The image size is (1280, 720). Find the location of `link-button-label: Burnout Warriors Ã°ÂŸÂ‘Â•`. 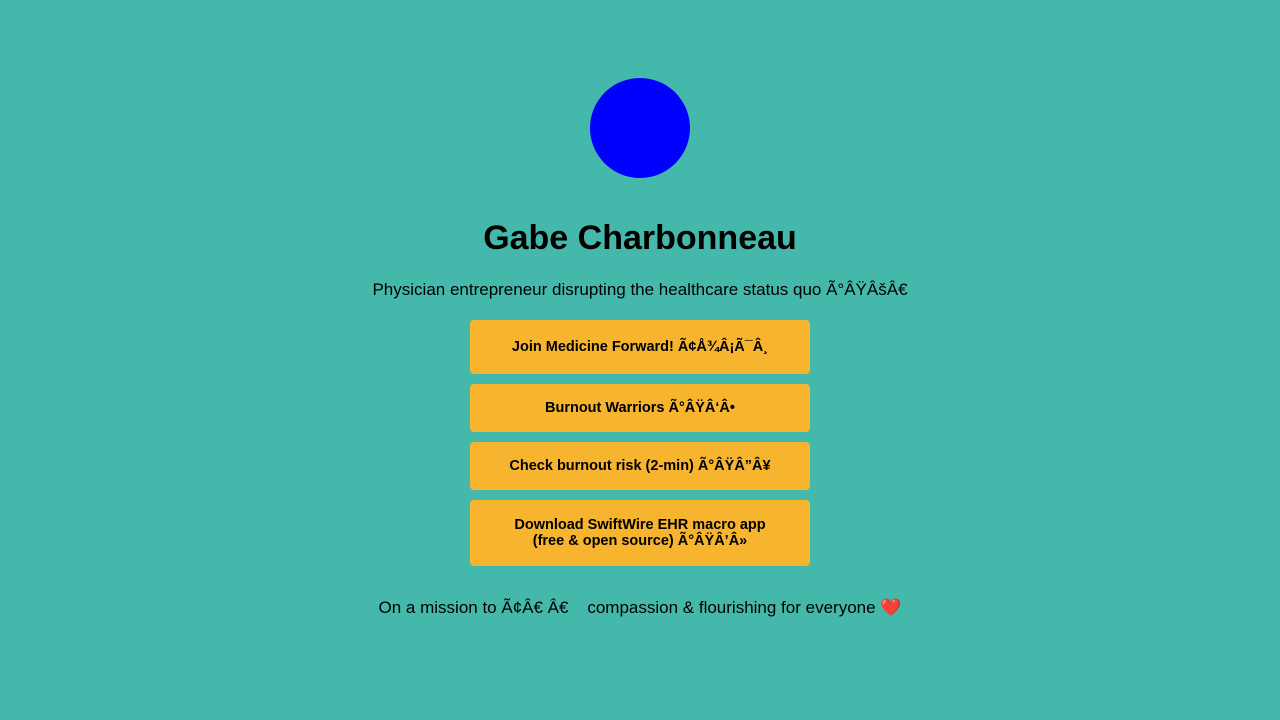

link-button-label: Burnout Warriors Ã°ÂŸÂ‘Â• is located at coordinates (640, 408).